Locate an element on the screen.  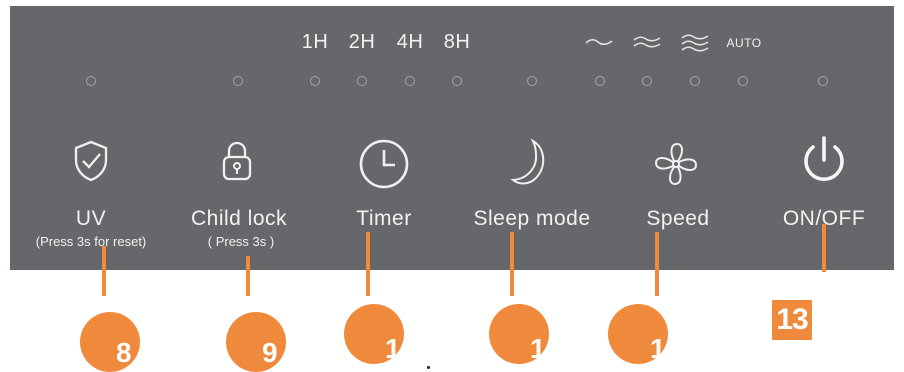
timer-8h-label: 8H is located at coordinates (457, 42).